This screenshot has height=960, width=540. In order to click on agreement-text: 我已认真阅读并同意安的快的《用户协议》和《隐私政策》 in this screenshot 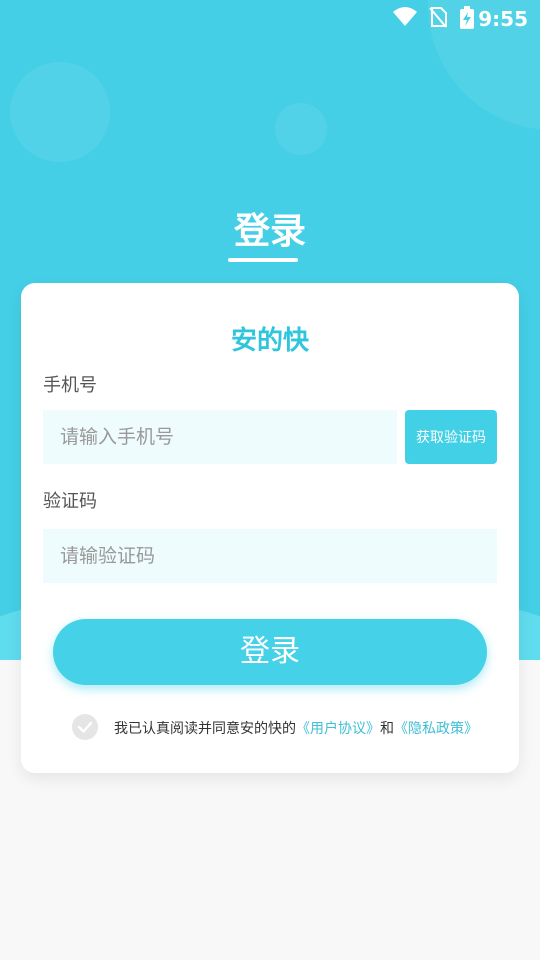, I will do `click(296, 728)`.